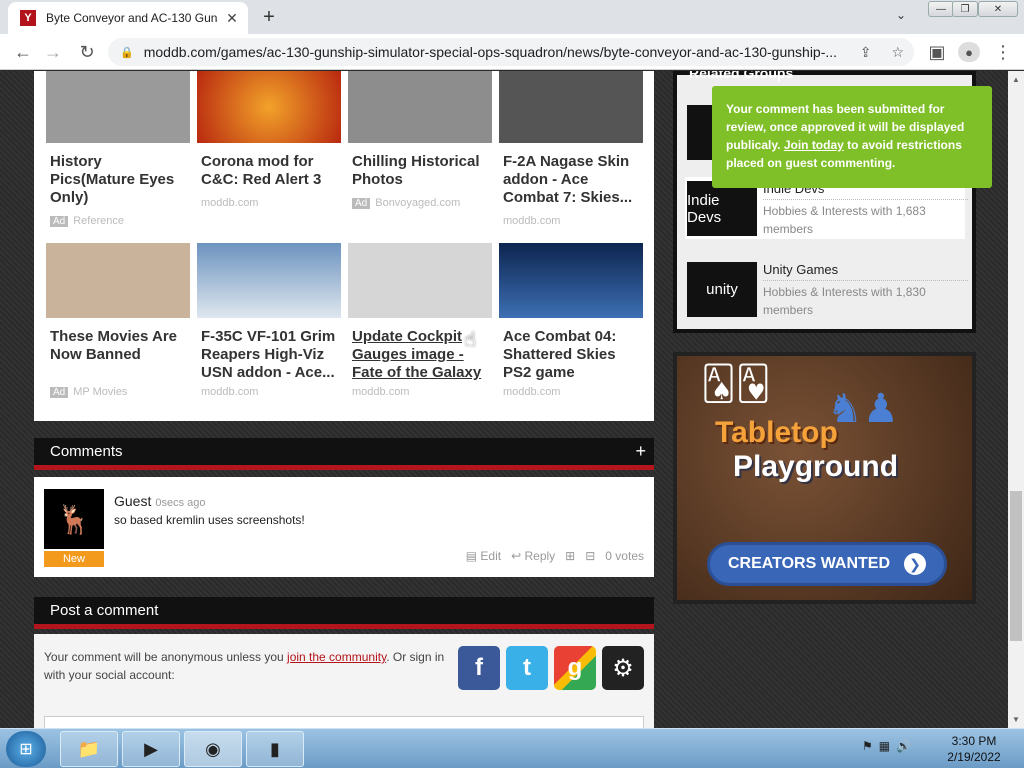  What do you see at coordinates (23, 52) in the screenshot?
I see `back-arrow-icon: ←` at bounding box center [23, 52].